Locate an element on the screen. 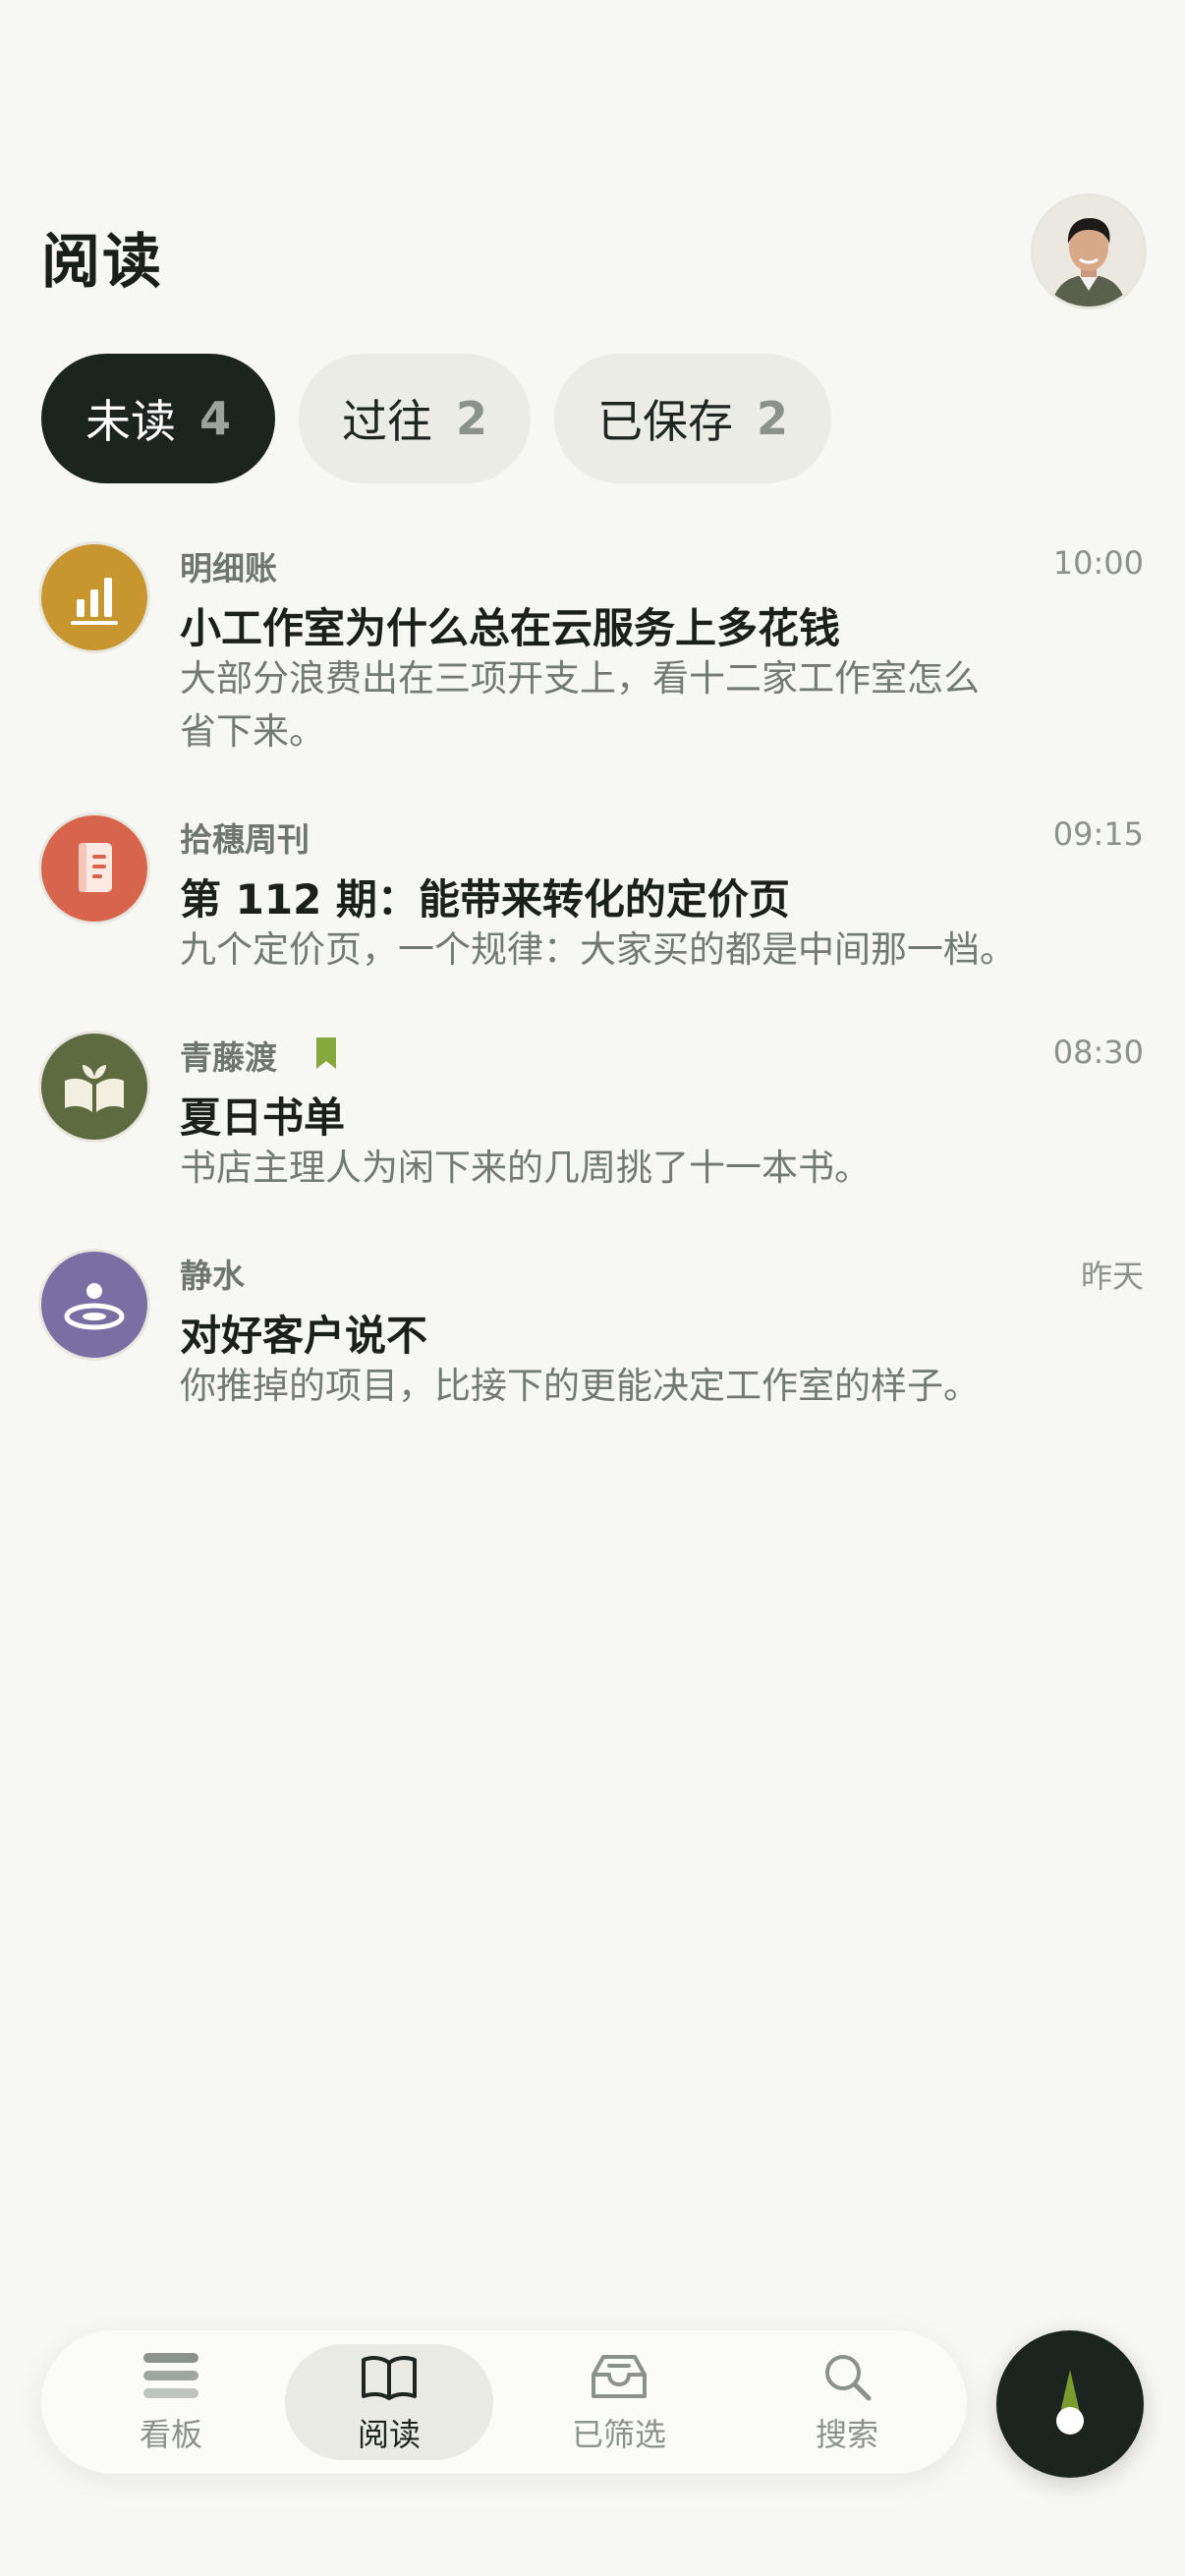  tab-saved: 已保存 2 is located at coordinates (693, 418).